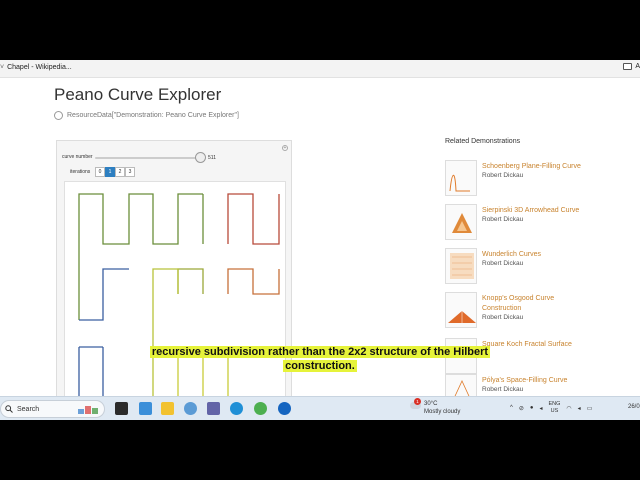 This screenshot has height=480, width=640. What do you see at coordinates (579, 408) in the screenshot?
I see `speaker-icon: ◂` at bounding box center [579, 408].